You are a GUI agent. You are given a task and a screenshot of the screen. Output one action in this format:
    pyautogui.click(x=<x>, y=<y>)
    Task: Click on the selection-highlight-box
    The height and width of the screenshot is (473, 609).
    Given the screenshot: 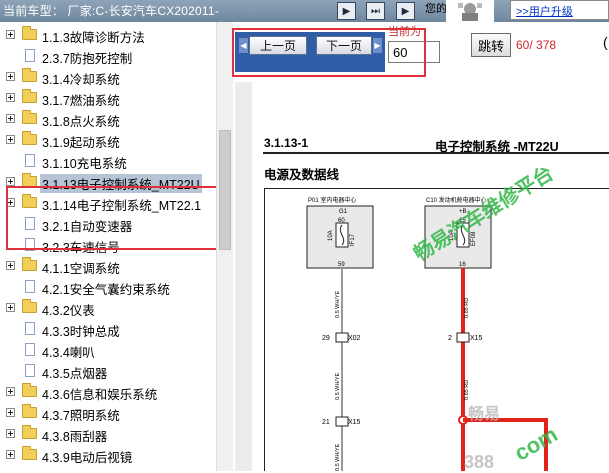 What is the action you would take?
    pyautogui.click(x=111, y=218)
    